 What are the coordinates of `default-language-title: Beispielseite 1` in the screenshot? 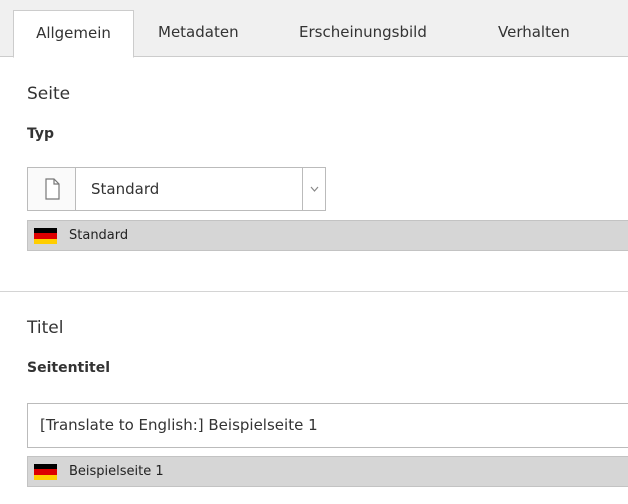 It's located at (327, 471).